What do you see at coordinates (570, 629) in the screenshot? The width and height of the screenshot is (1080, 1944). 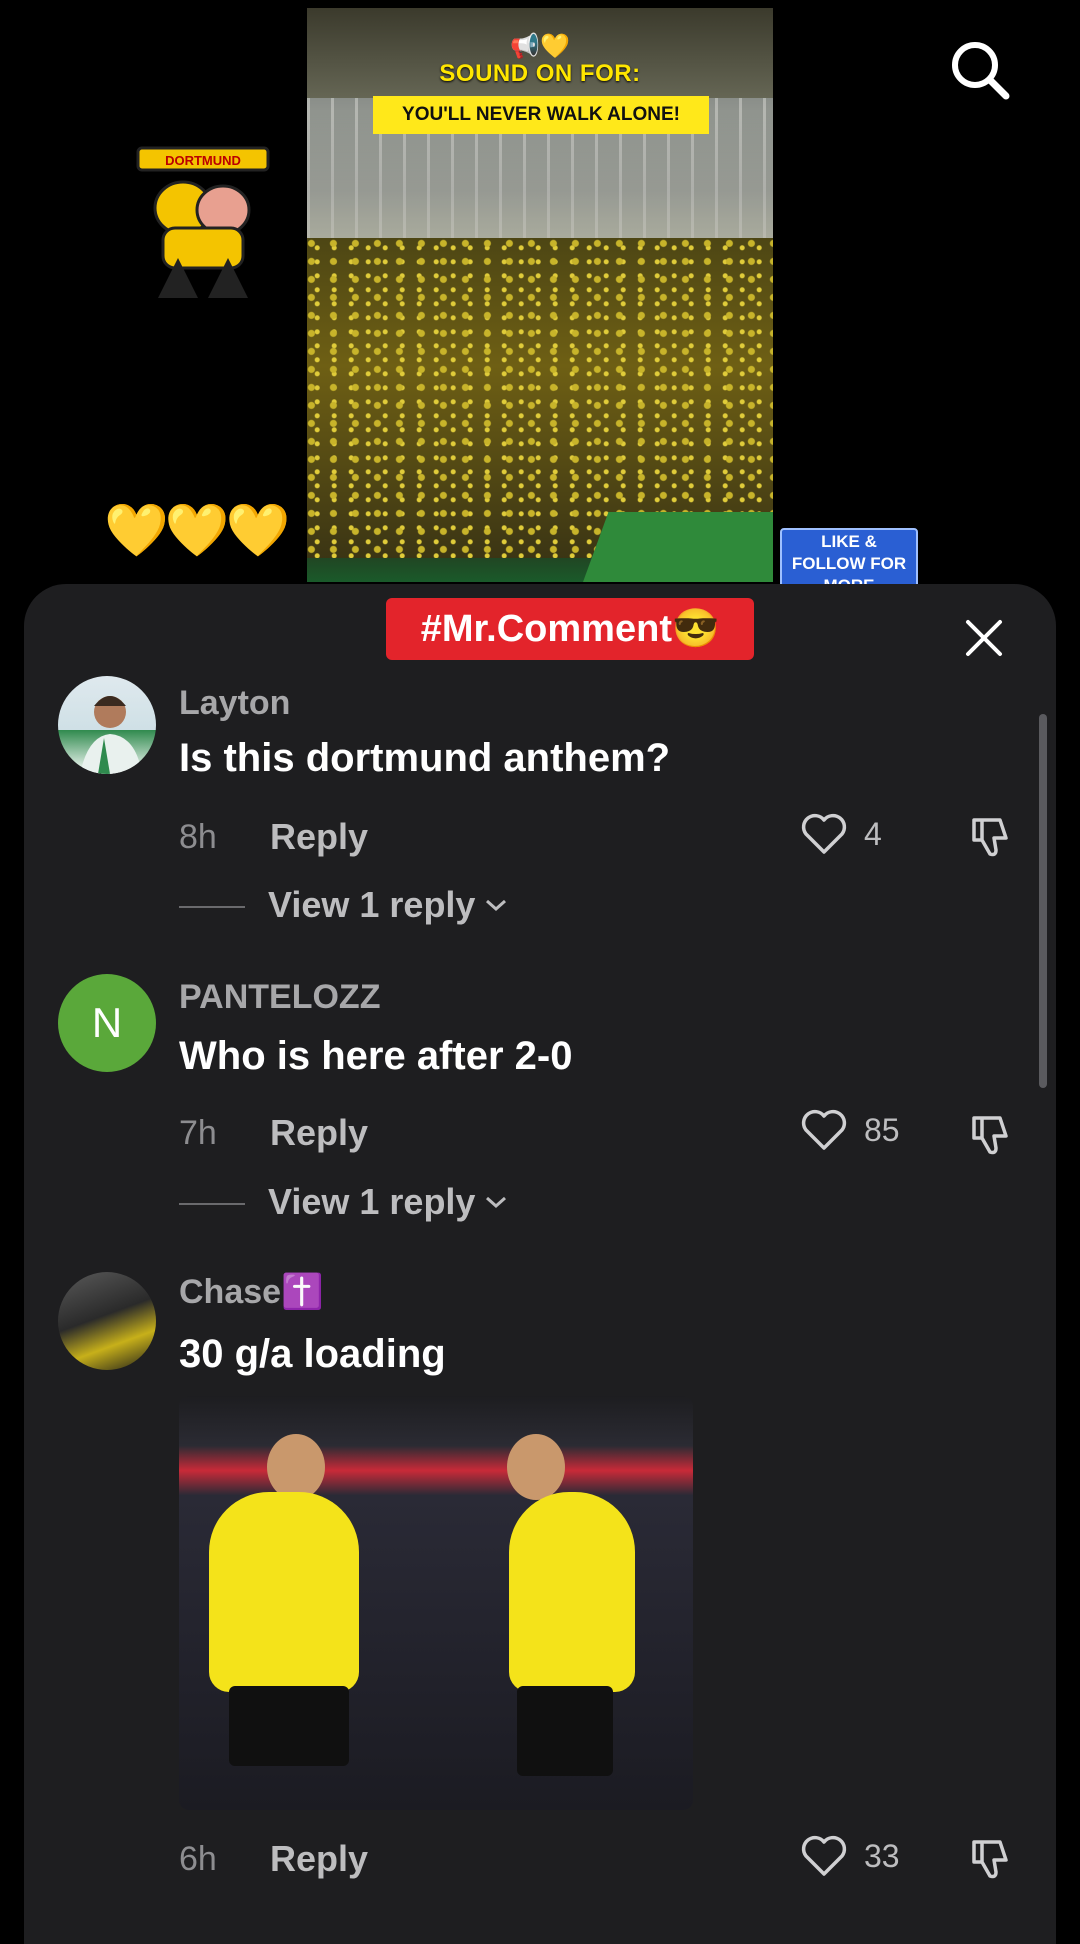 I see `mr-comment-tag: #Mr.Comment😎` at bounding box center [570, 629].